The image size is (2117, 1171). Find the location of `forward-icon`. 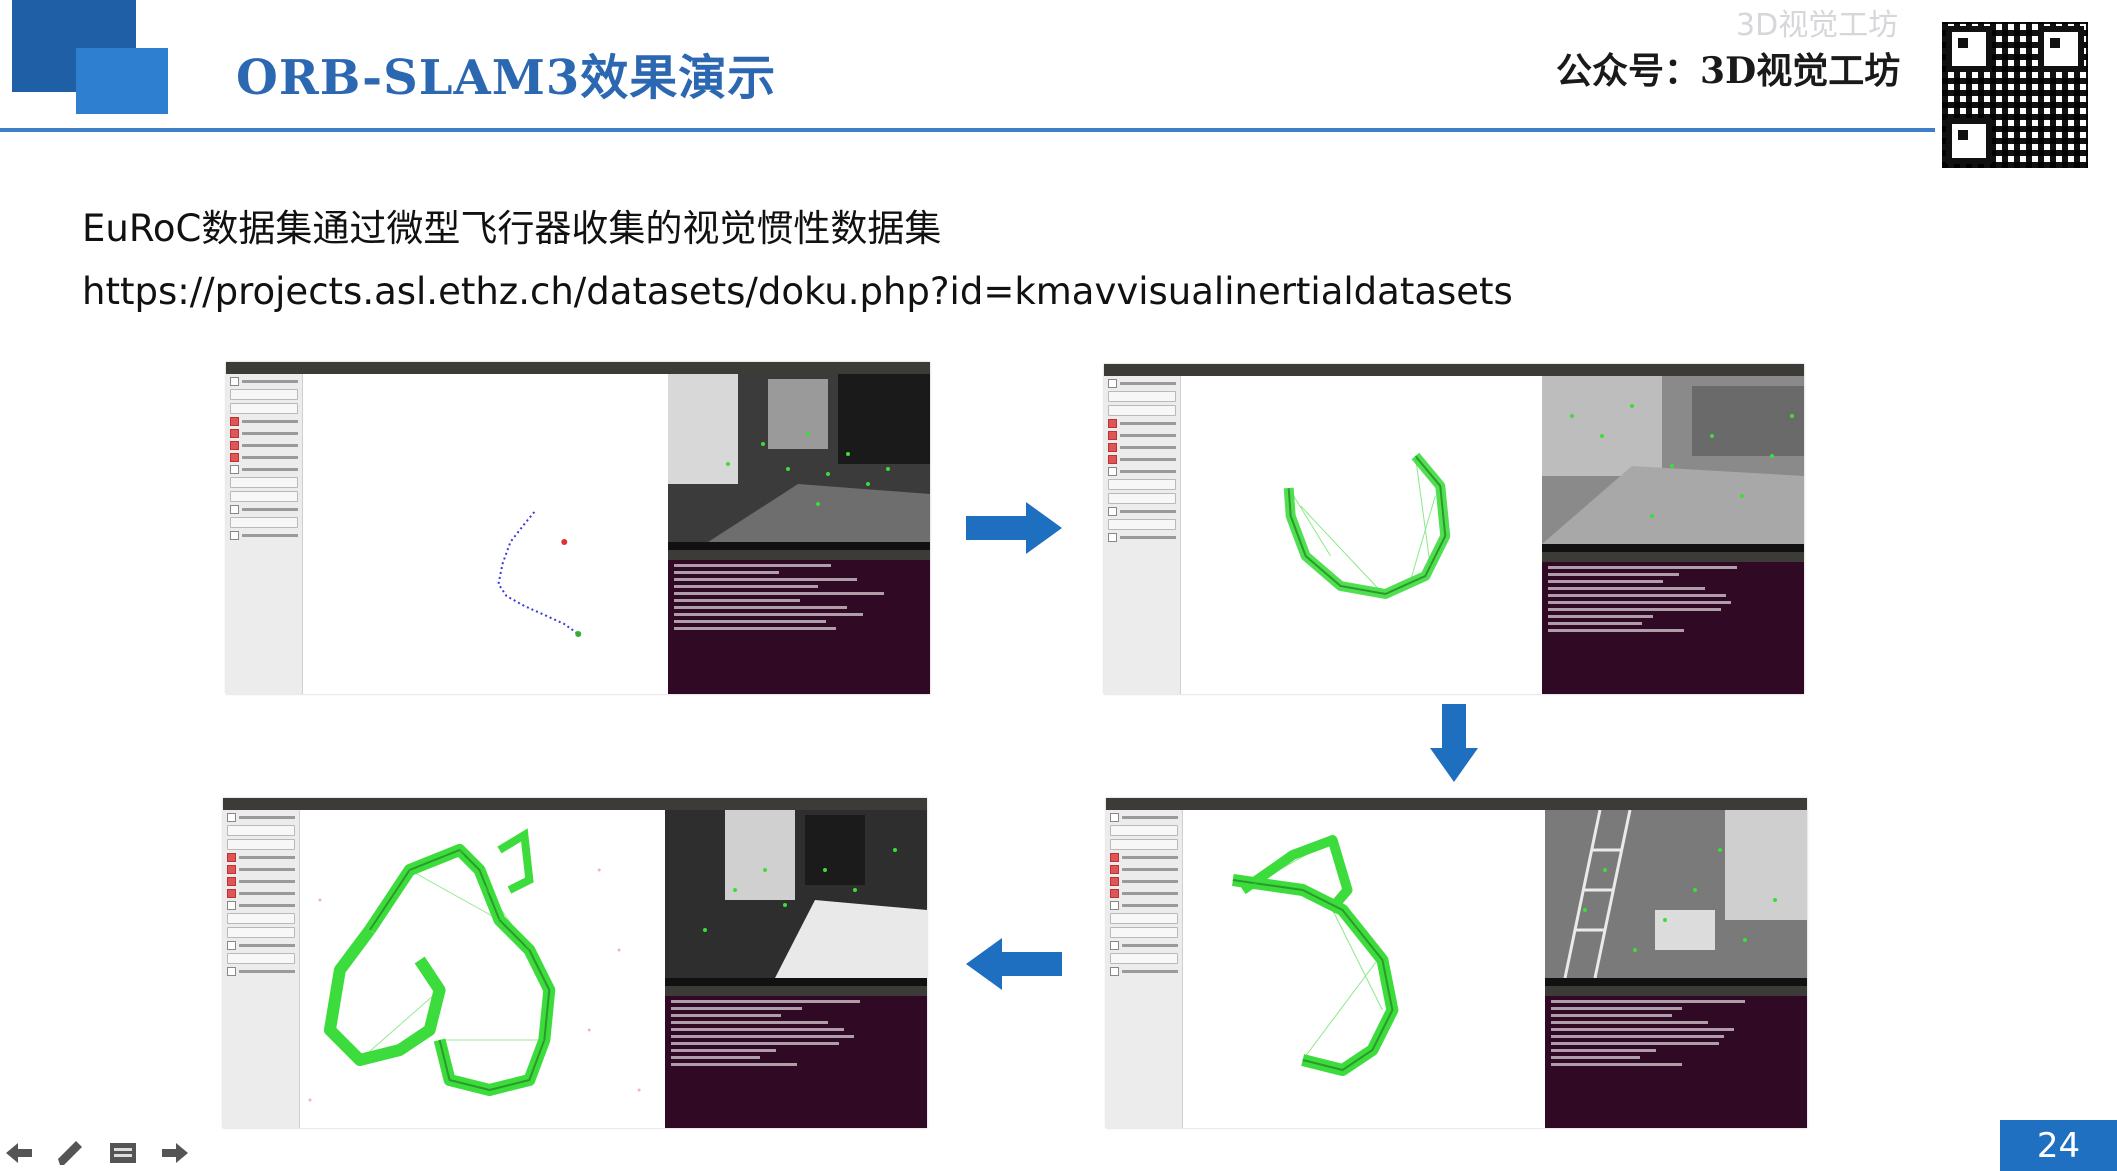

forward-icon is located at coordinates (175, 1153).